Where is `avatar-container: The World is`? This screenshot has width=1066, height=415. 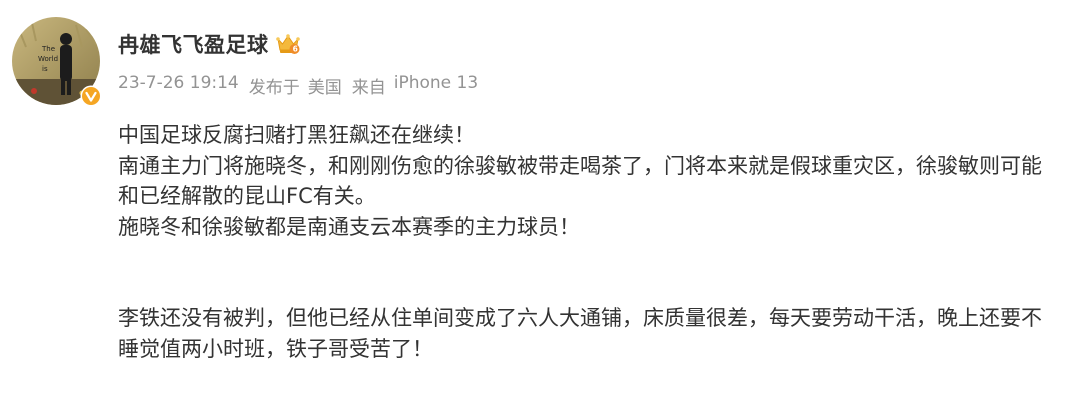
avatar-container: The World is is located at coordinates (58, 63).